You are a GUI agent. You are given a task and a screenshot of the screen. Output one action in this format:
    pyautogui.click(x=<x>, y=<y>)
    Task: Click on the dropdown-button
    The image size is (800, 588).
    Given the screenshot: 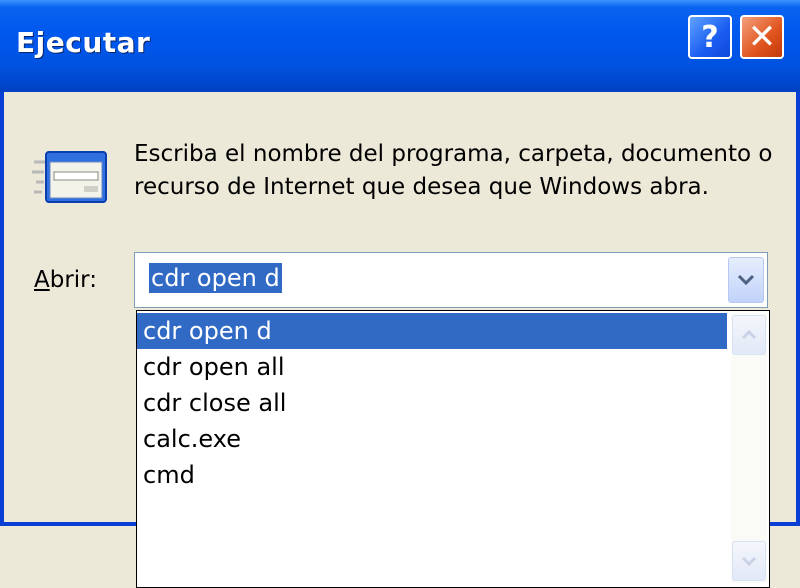 What is the action you would take?
    pyautogui.click(x=746, y=280)
    